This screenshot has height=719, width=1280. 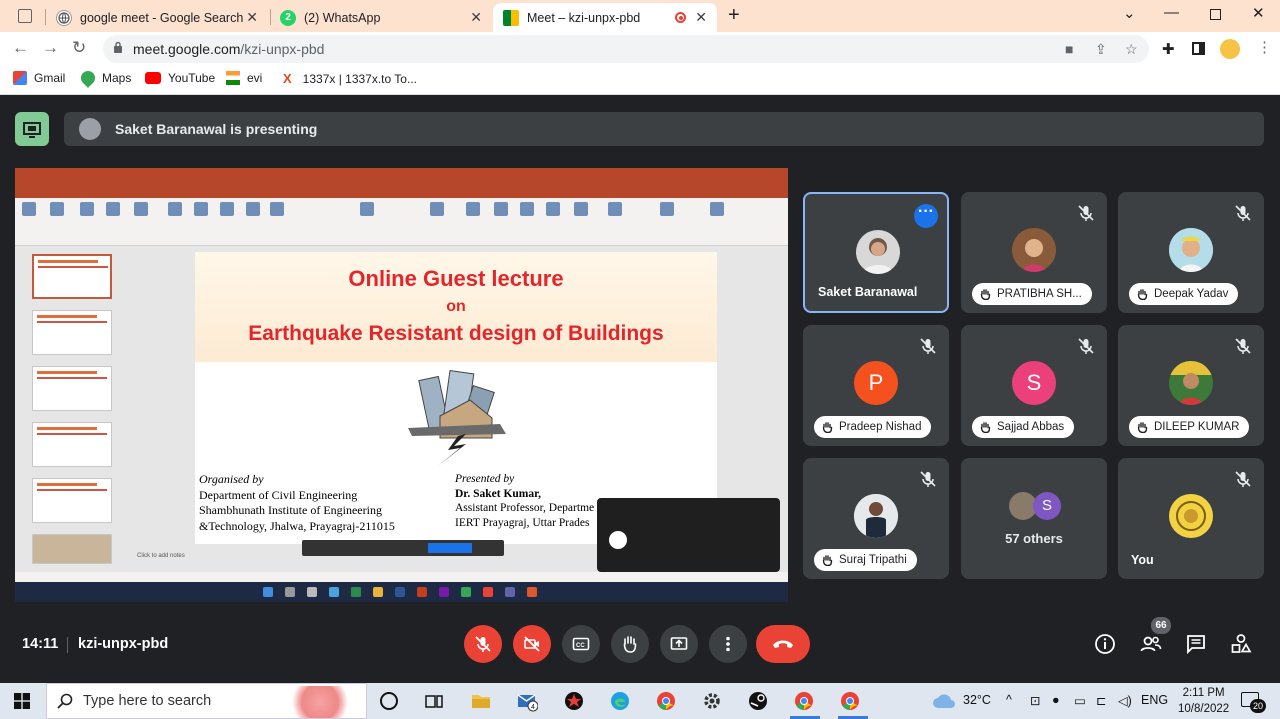 What do you see at coordinates (712, 701) in the screenshot?
I see `settings-gear-icon` at bounding box center [712, 701].